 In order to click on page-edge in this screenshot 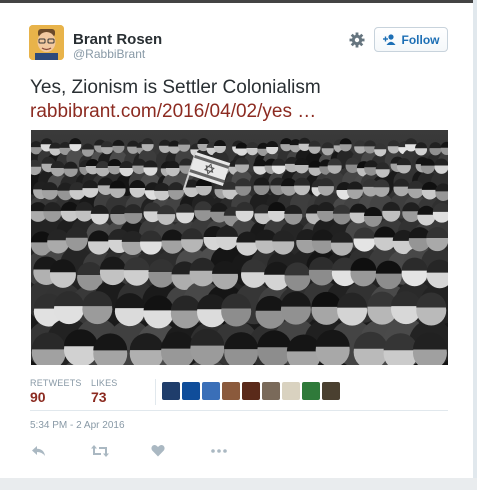, I will do `click(475, 239)`.